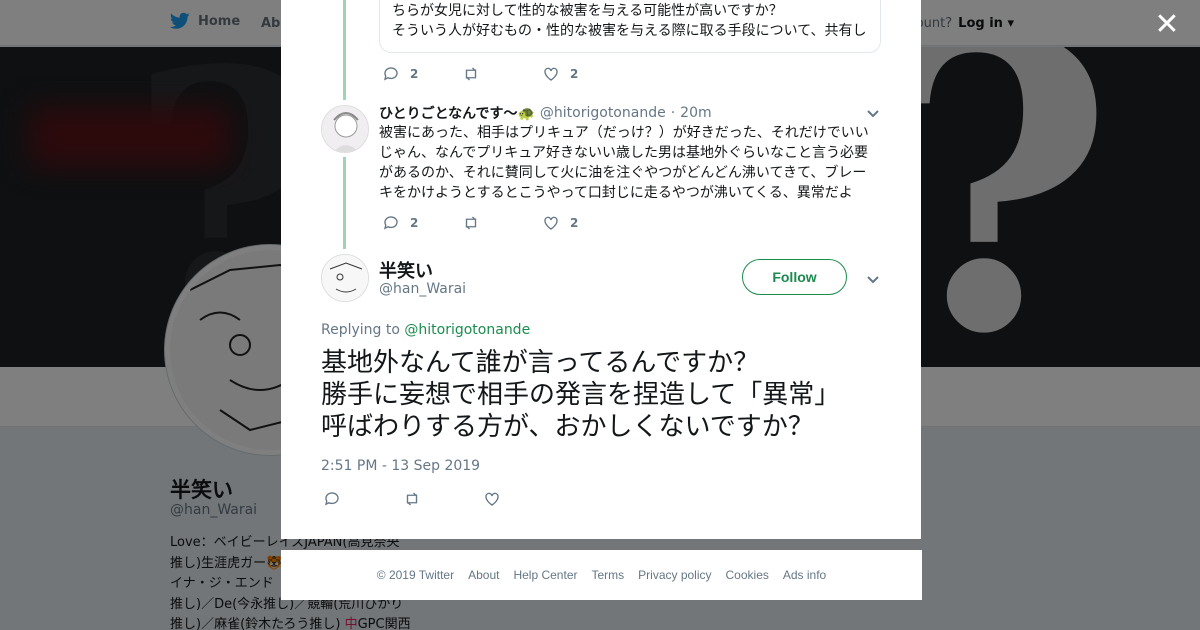 The image size is (1200, 630). Describe the element at coordinates (629, 31) in the screenshot. I see `quoted-line: そういう人が好むもの・性的な被害を与える際に取る手段について、共有し` at that location.